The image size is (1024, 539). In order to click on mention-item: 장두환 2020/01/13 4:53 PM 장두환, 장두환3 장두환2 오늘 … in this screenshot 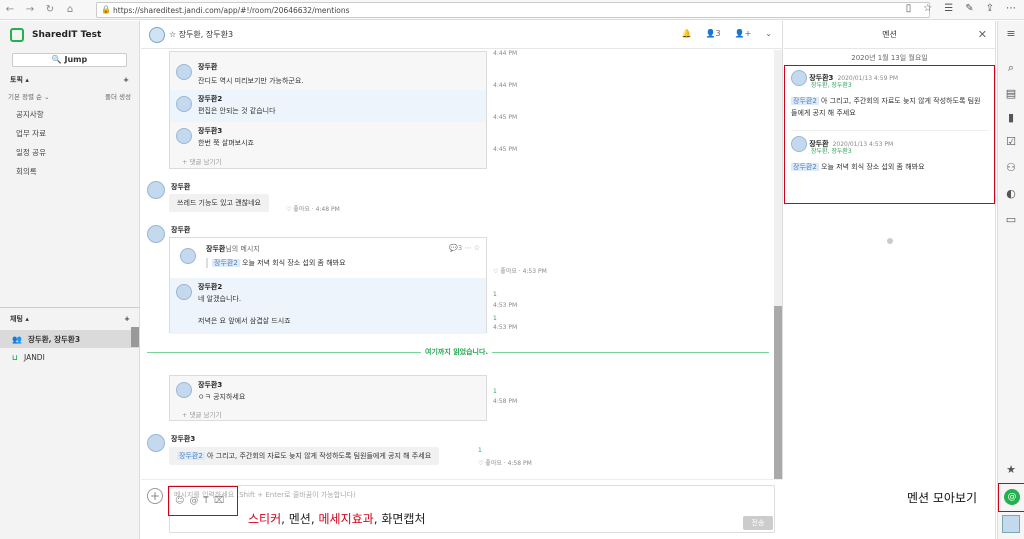, I will do `click(888, 154)`.